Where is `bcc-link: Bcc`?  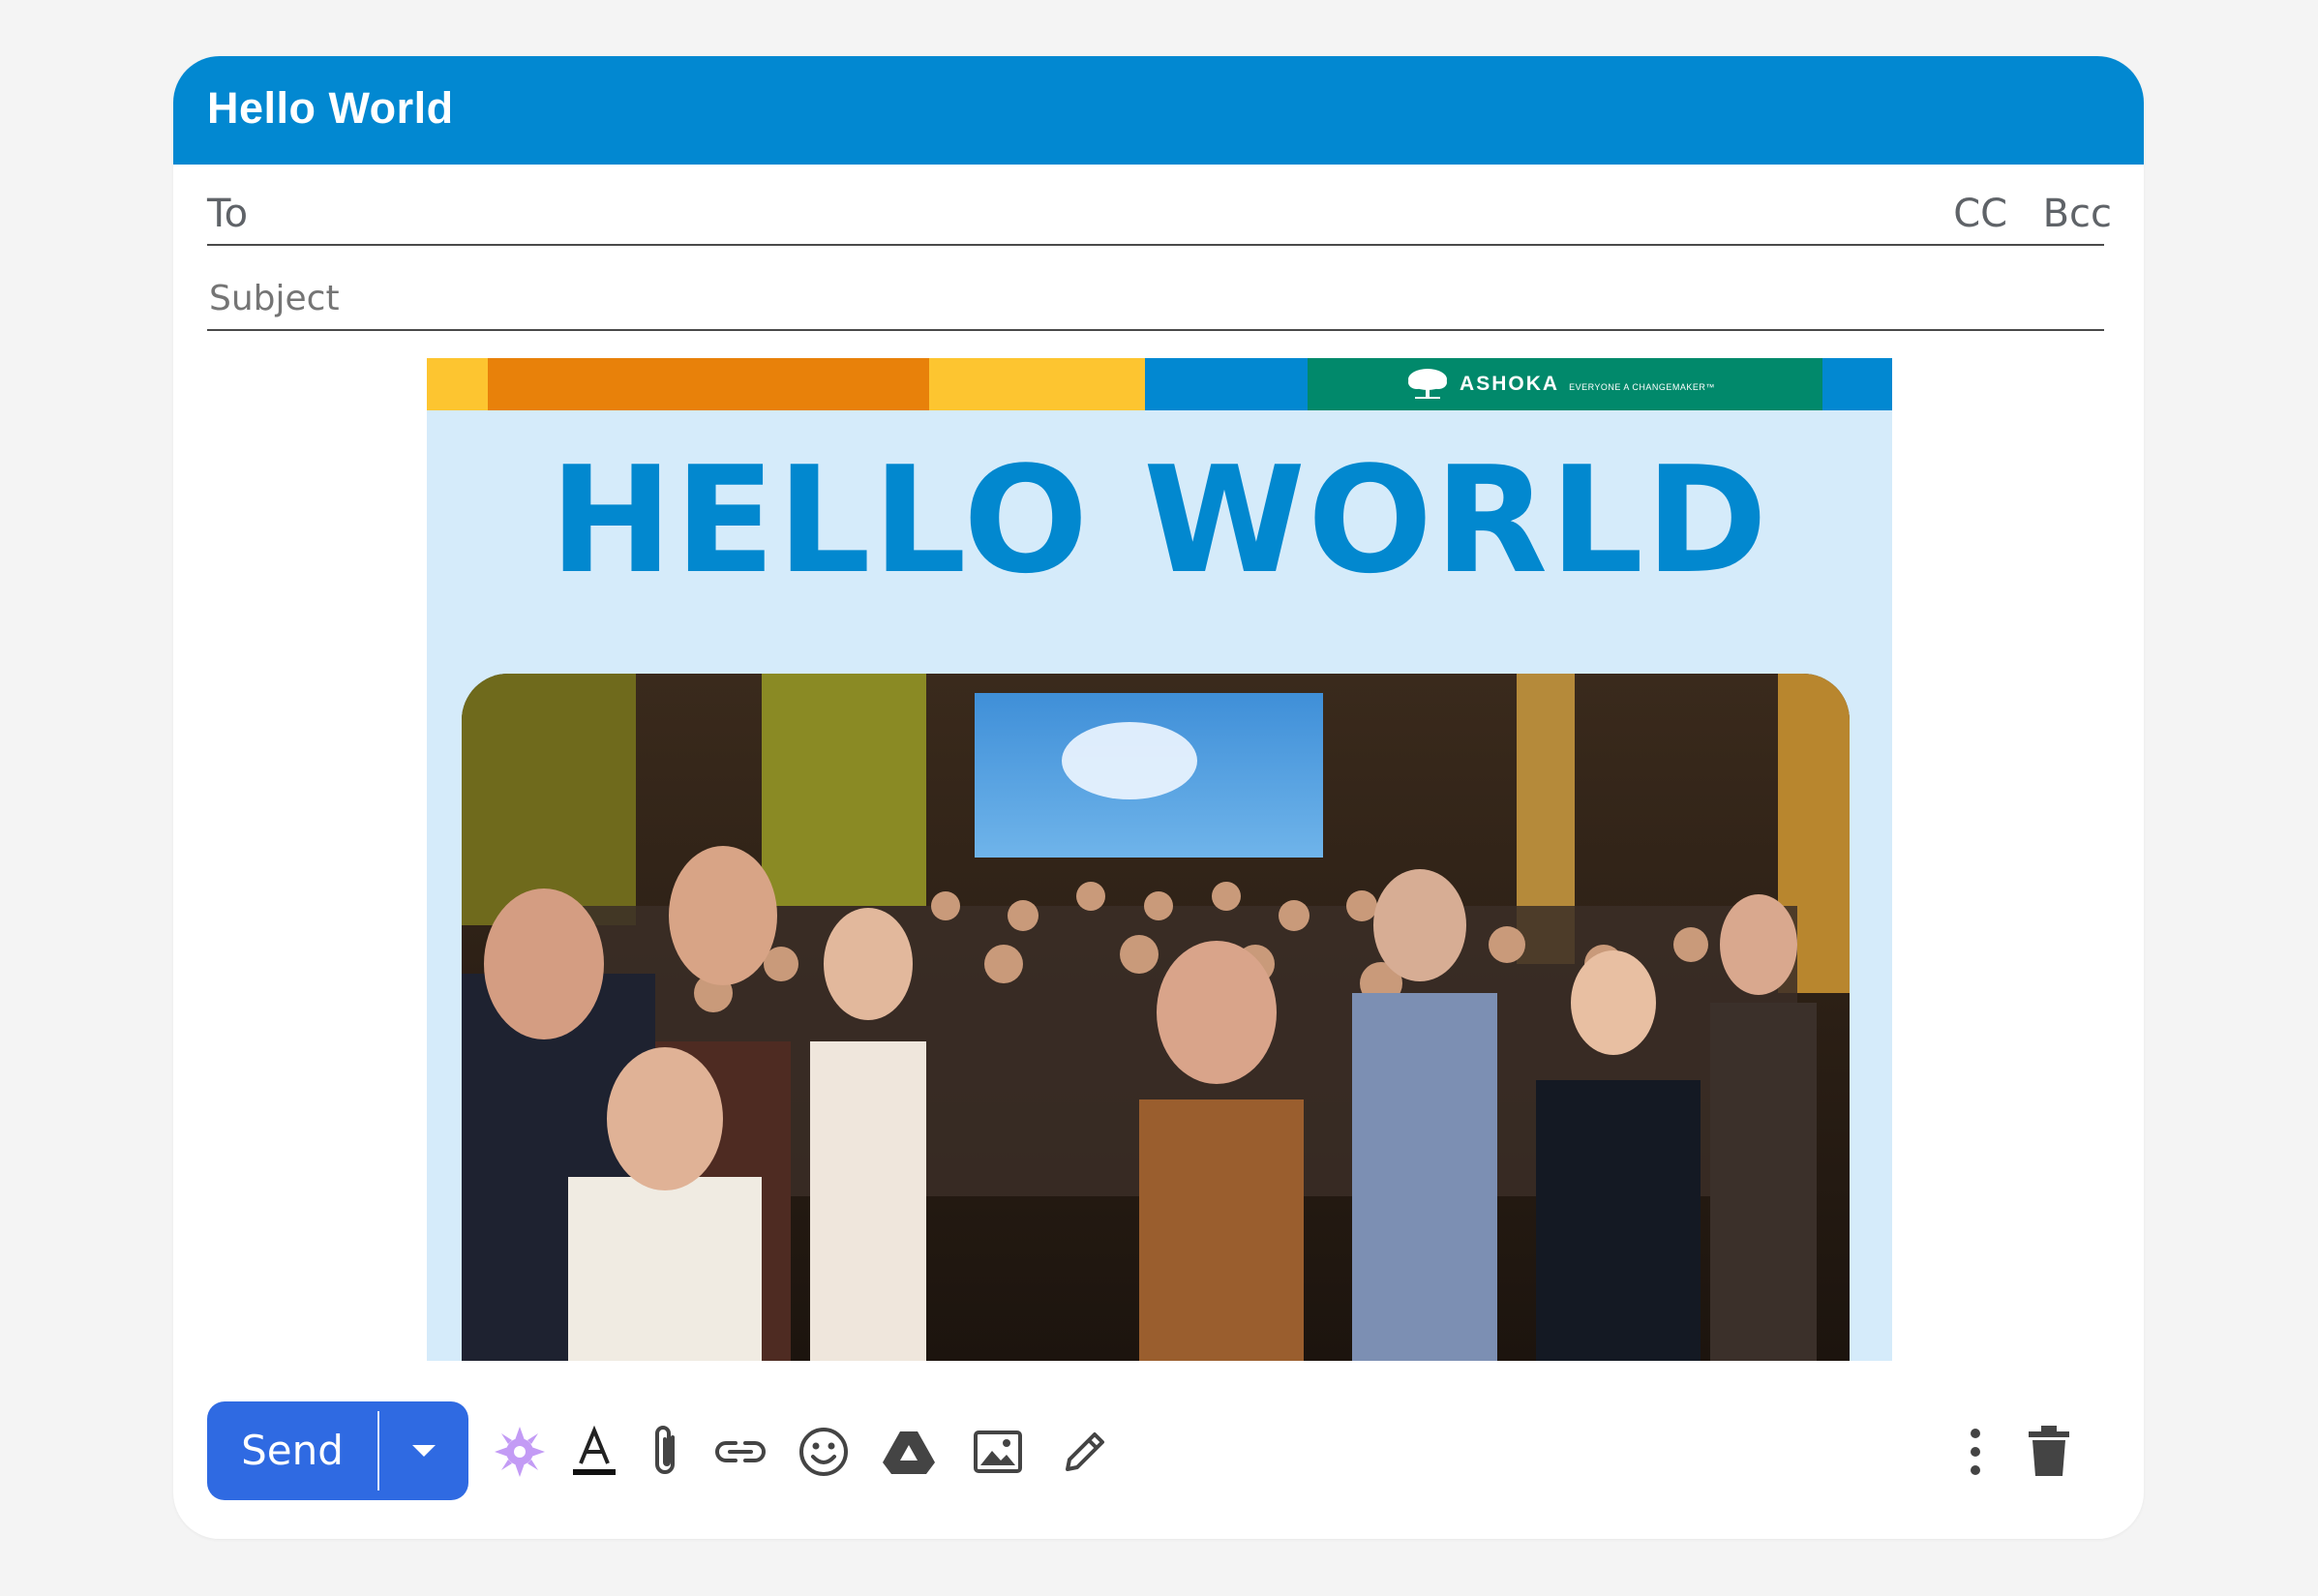 bcc-link: Bcc is located at coordinates (2078, 214).